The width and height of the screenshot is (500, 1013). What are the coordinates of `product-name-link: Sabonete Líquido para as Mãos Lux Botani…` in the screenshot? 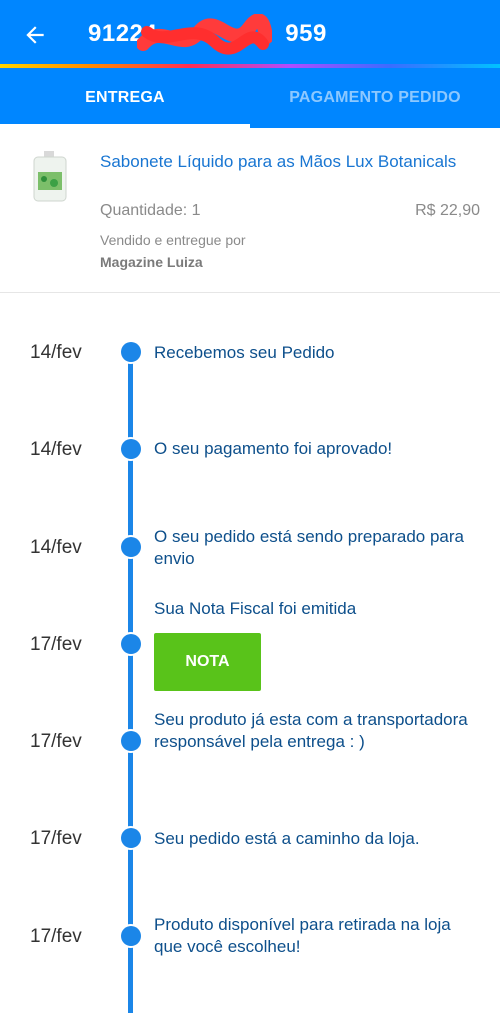 It's located at (280, 162).